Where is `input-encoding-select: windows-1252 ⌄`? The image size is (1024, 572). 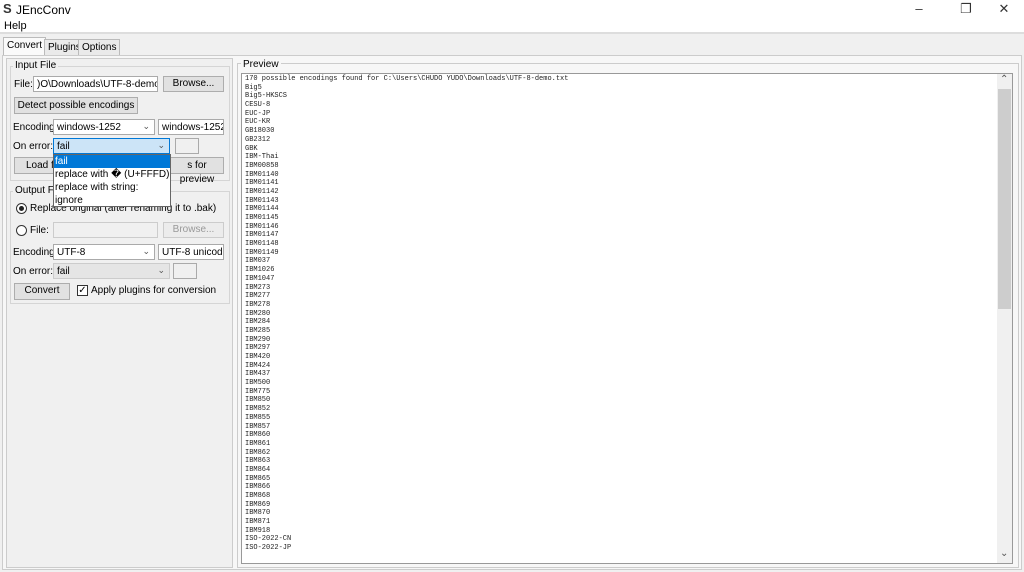 input-encoding-select: windows-1252 ⌄ is located at coordinates (104, 127).